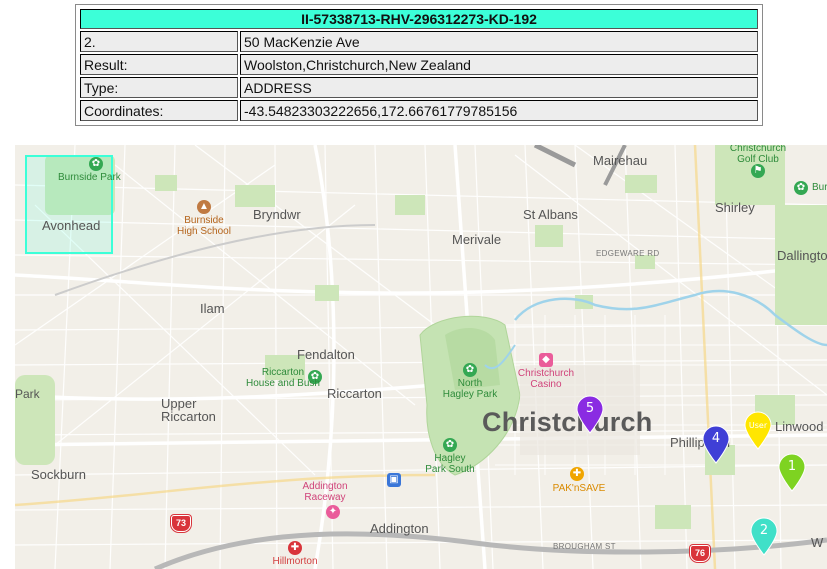  Describe the element at coordinates (159, 64) in the screenshot. I see `row-label-result: Result:` at that location.